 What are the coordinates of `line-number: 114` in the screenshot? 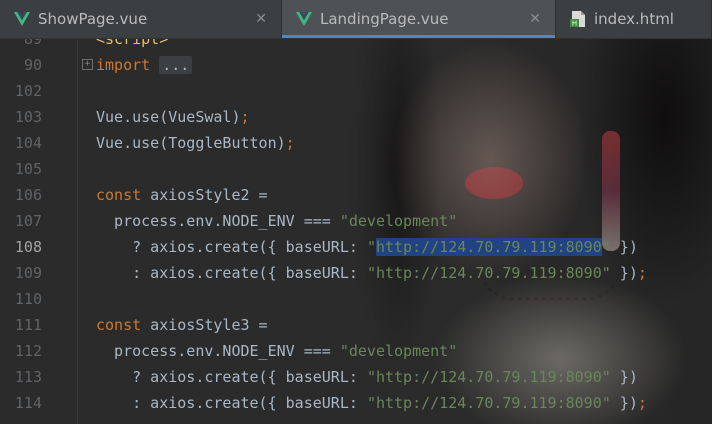 It's located at (28, 403).